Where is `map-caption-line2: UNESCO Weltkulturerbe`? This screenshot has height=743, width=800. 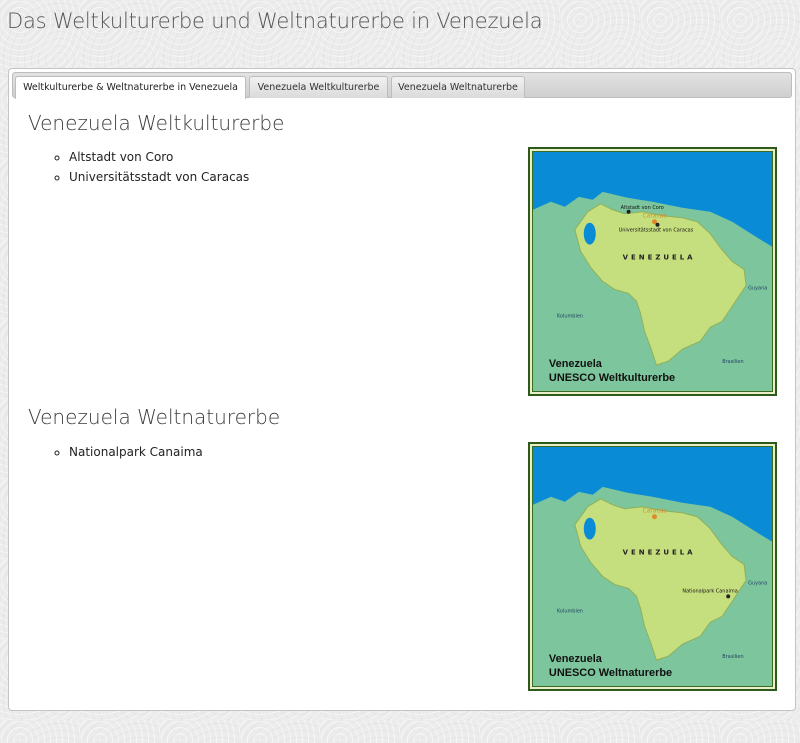
map-caption-line2: UNESCO Weltkulturerbe is located at coordinates (612, 378).